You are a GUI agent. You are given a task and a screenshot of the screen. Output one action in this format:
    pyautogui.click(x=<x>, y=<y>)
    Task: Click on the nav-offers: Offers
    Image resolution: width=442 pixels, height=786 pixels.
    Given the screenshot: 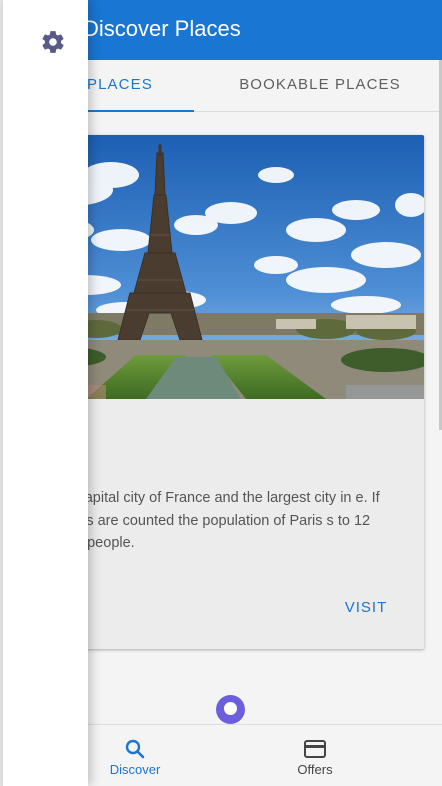 What is the action you would take?
    pyautogui.click(x=315, y=755)
    